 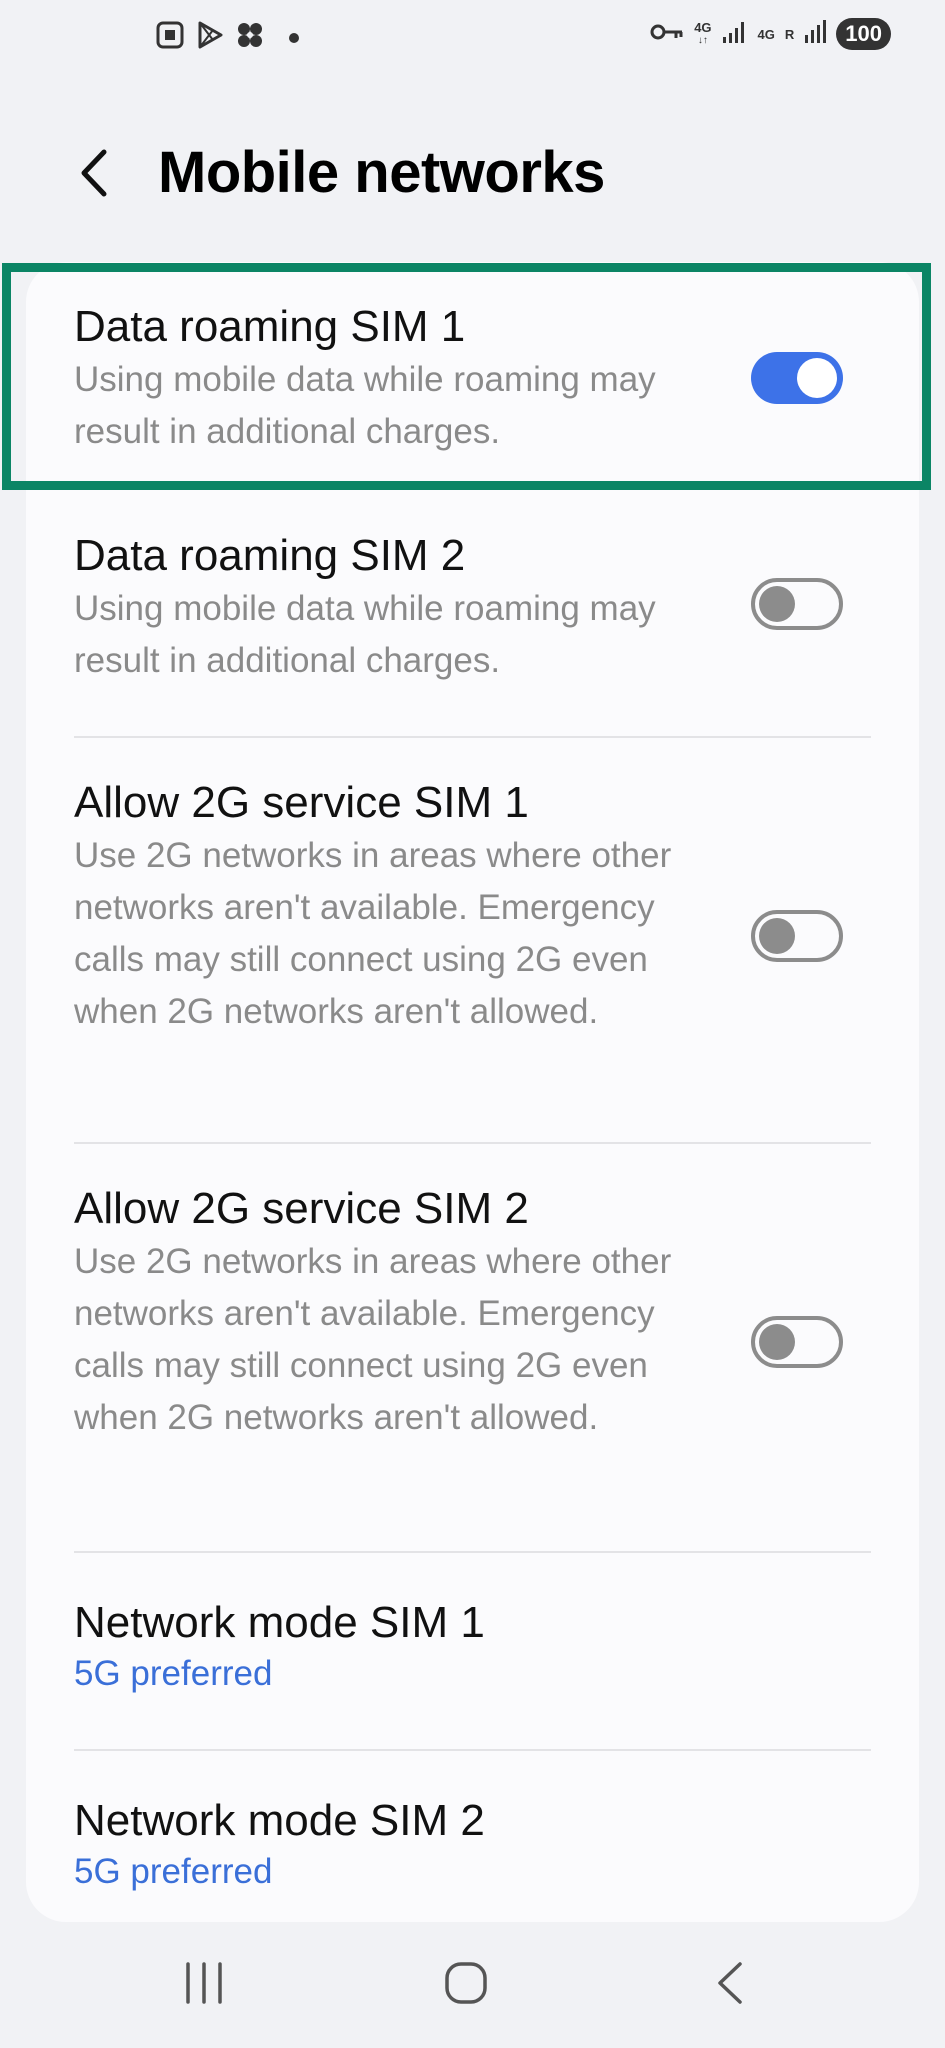 I want to click on notification-dot-icon, so click(x=294, y=37).